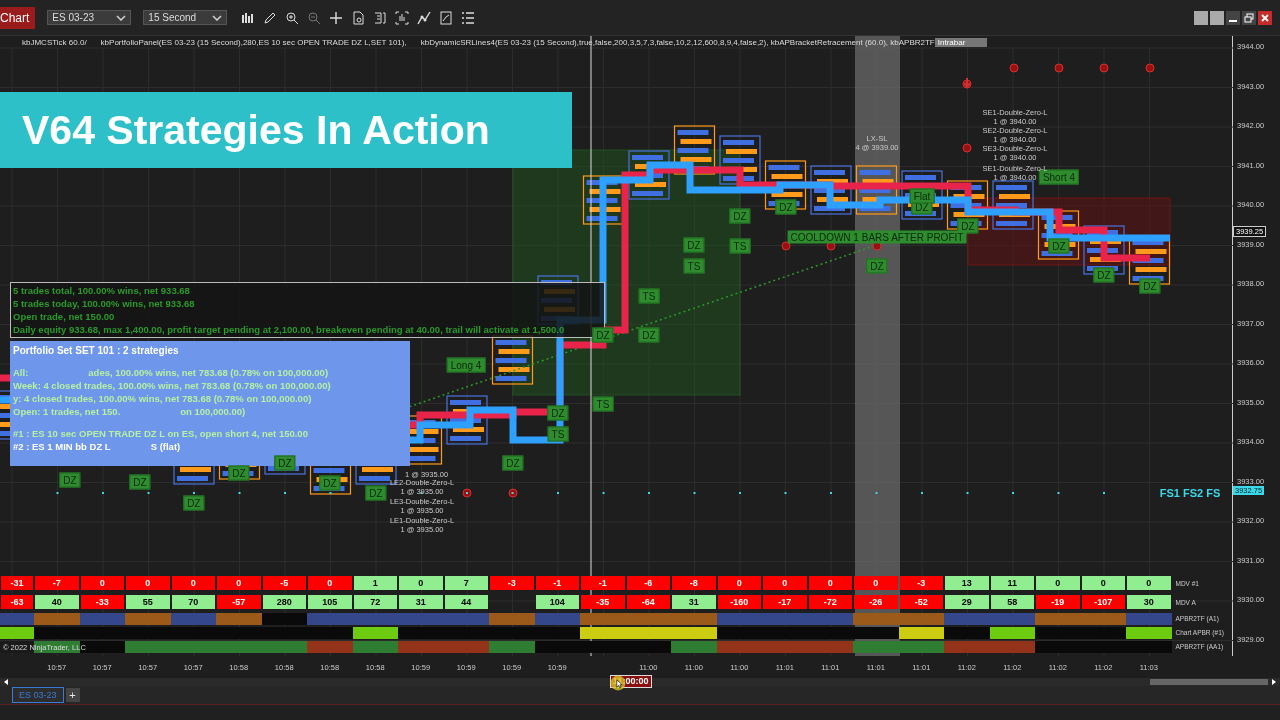 This screenshot has width=1280, height=720. What do you see at coordinates (72, 695) in the screenshot?
I see `add-tab-button: +` at bounding box center [72, 695].